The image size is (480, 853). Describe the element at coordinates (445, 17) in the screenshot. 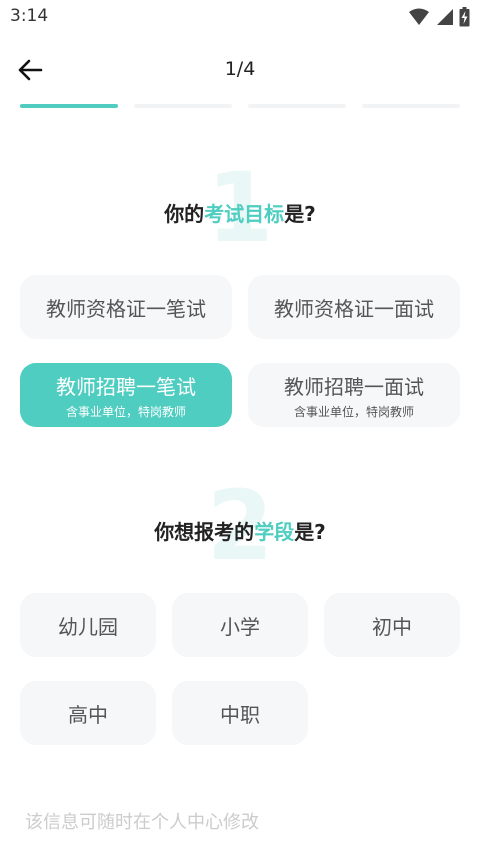

I see `signal-icon` at that location.